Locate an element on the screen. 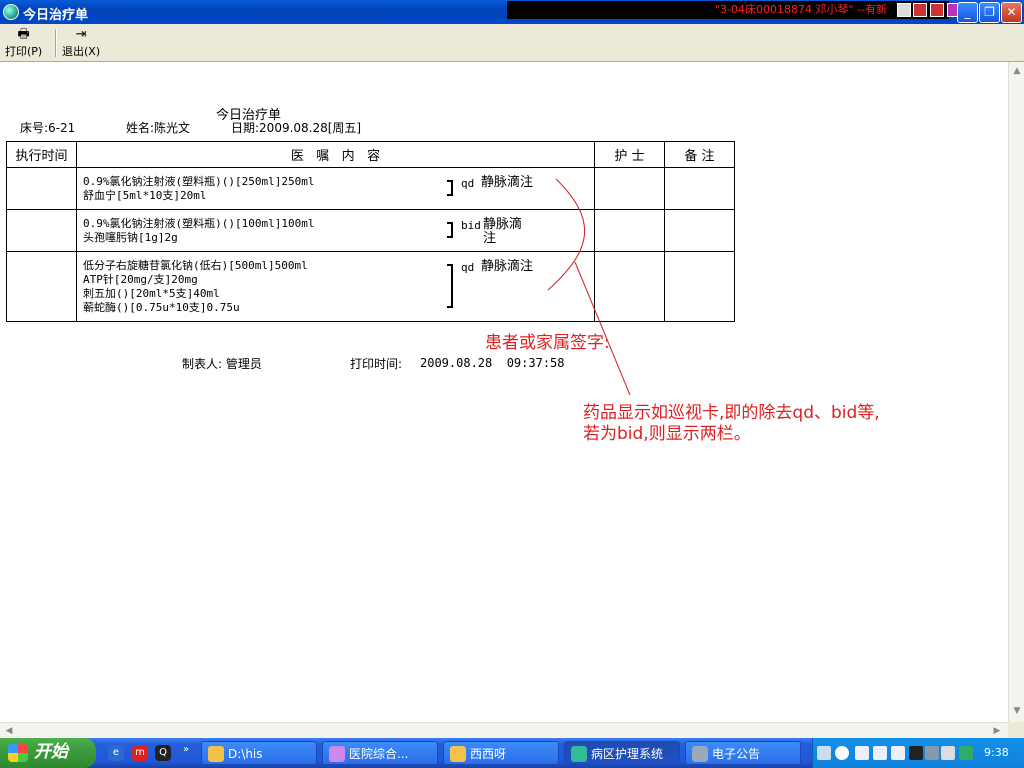 This screenshot has width=1024, height=768. task-label: 病区护理系统 is located at coordinates (627, 754).